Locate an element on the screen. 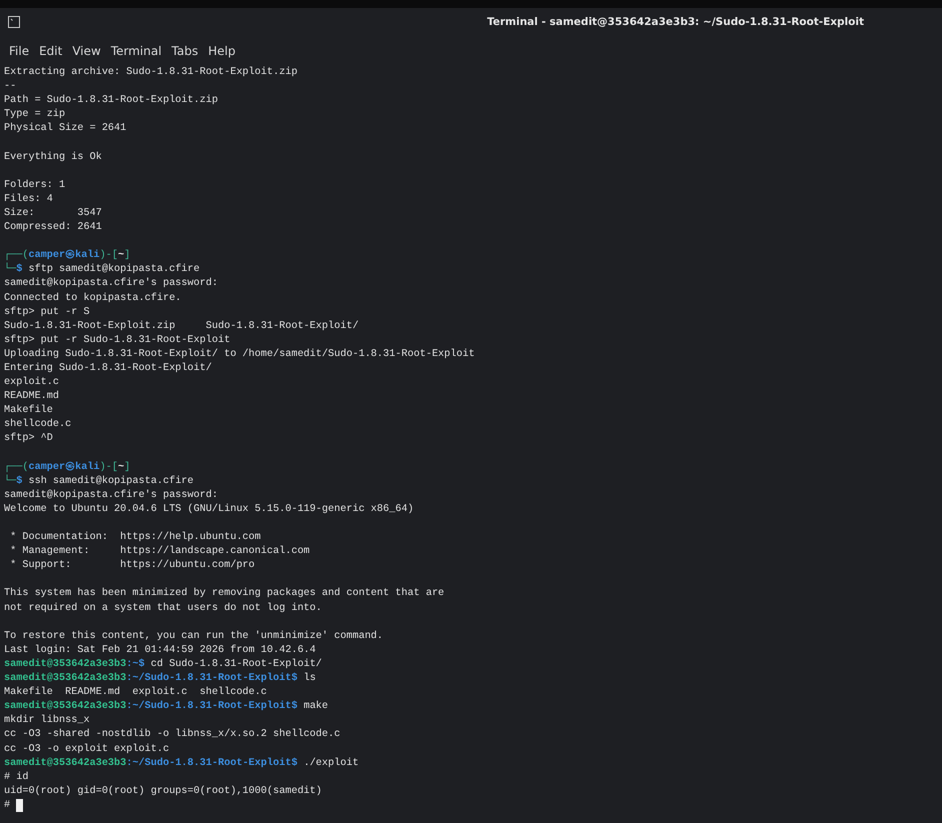  menu-item: View is located at coordinates (86, 51).